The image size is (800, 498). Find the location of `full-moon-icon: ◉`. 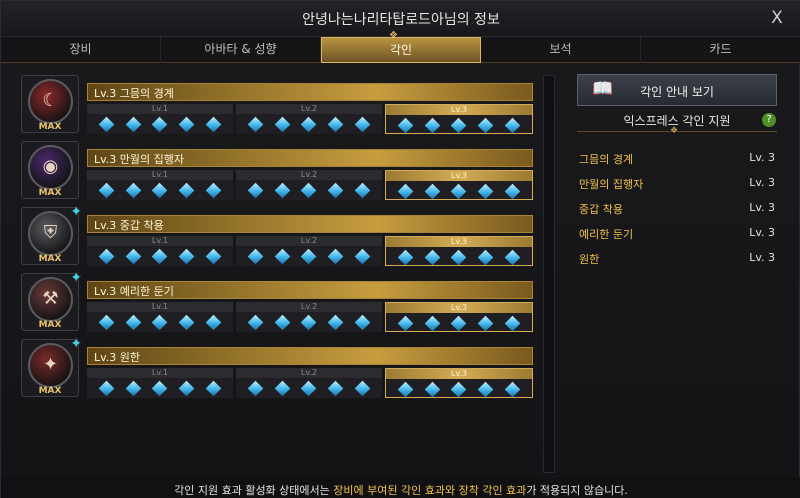

full-moon-icon: ◉ is located at coordinates (50, 167).